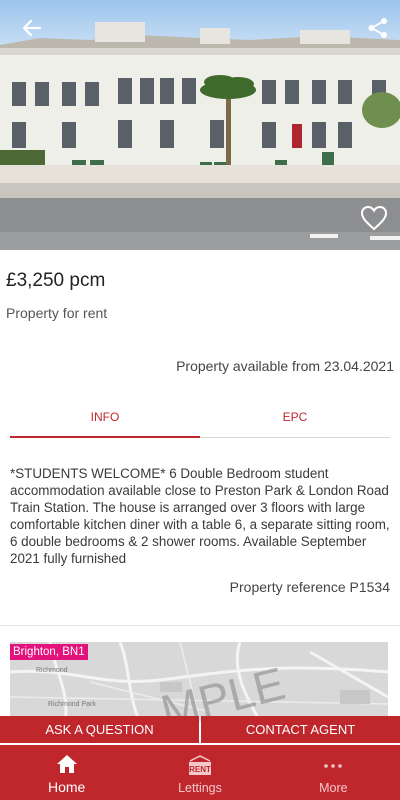  Describe the element at coordinates (99, 729) in the screenshot. I see `ask-question-button: ASK A QUESTION` at that location.